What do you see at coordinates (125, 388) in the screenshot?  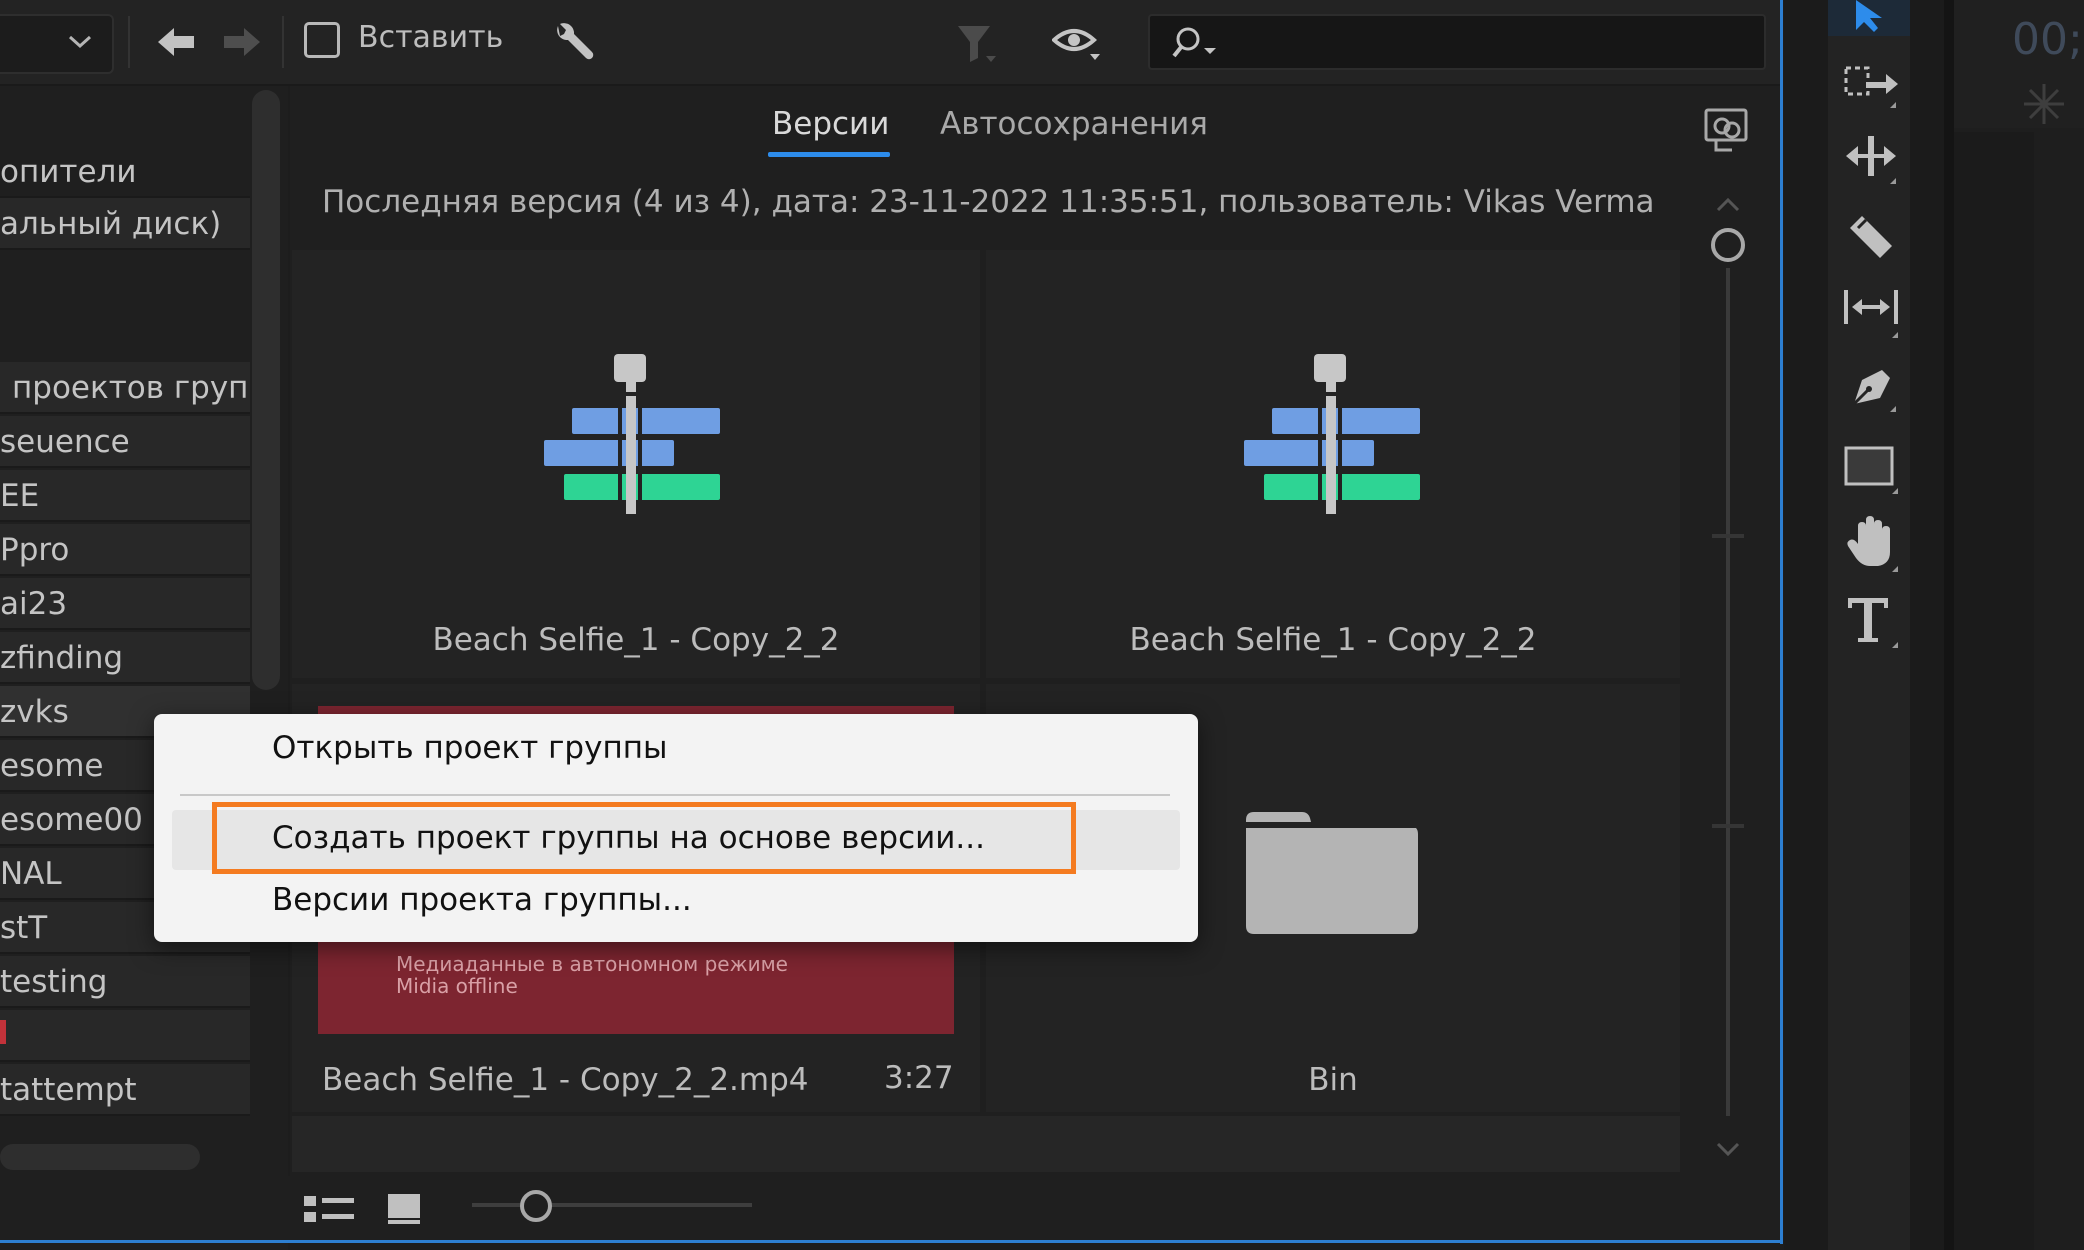 I see `list-item: проектов групп` at bounding box center [125, 388].